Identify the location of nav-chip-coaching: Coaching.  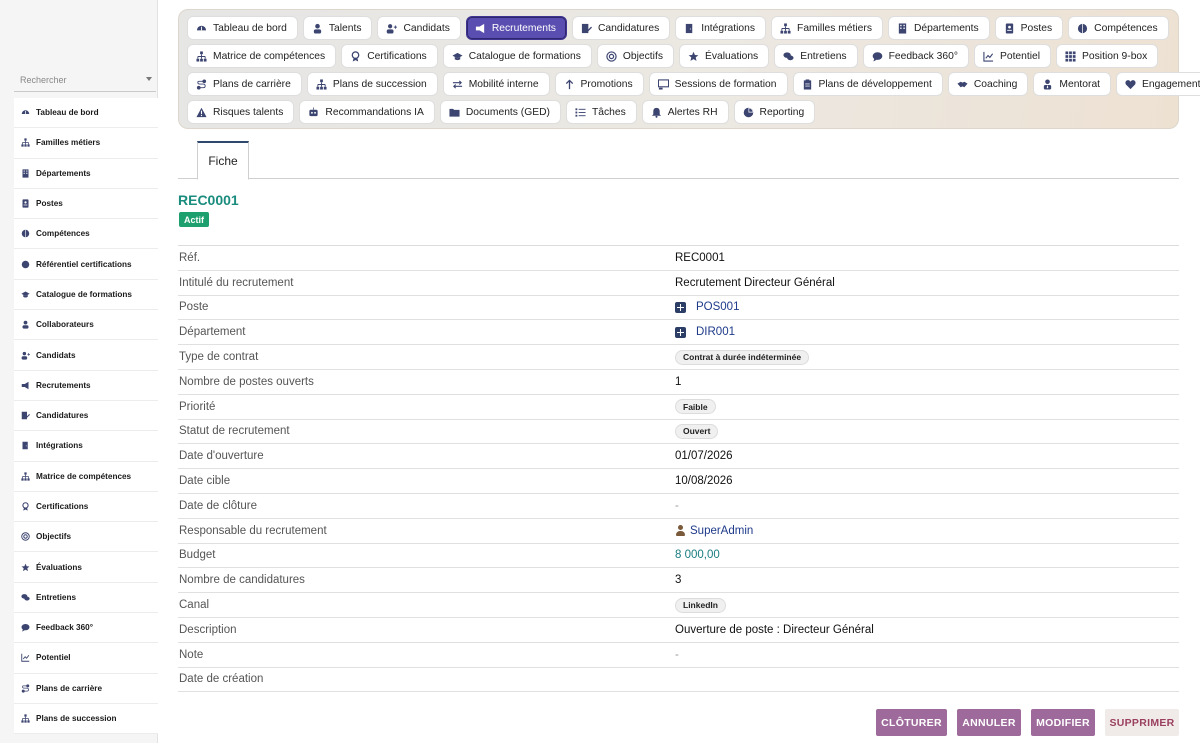
(988, 84).